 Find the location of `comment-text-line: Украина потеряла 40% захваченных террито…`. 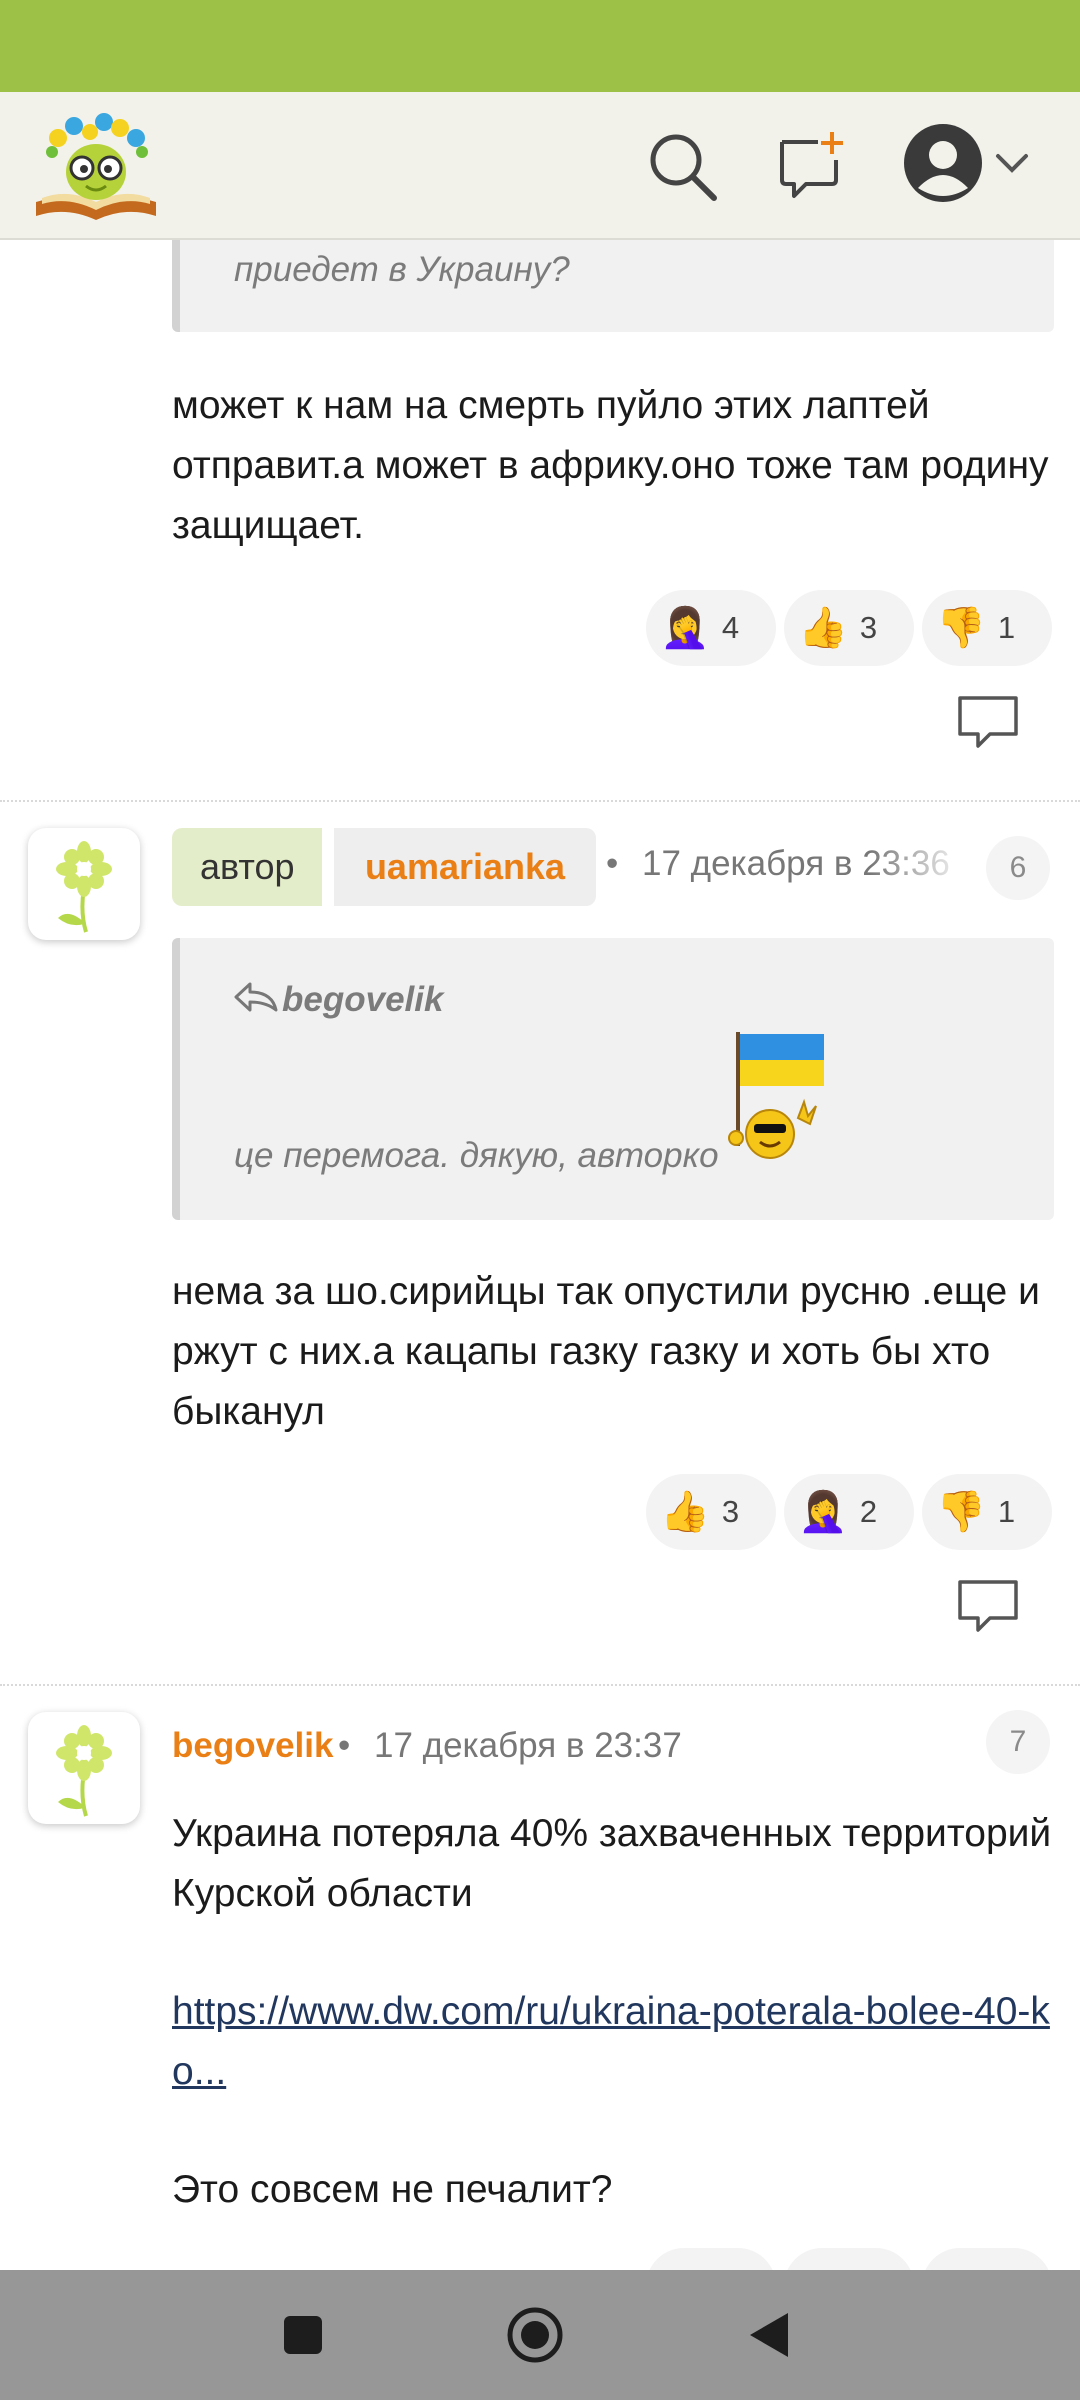

comment-text-line: Украина потеряла 40% захваченных террито… is located at coordinates (612, 1863).